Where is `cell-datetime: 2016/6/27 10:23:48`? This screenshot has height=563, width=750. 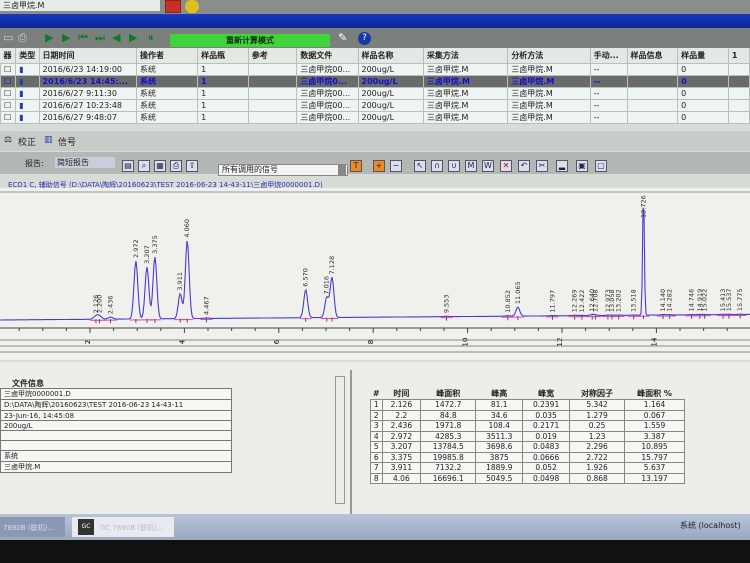
cell-datetime: 2016/6/27 10:23:48 is located at coordinates (87, 105).